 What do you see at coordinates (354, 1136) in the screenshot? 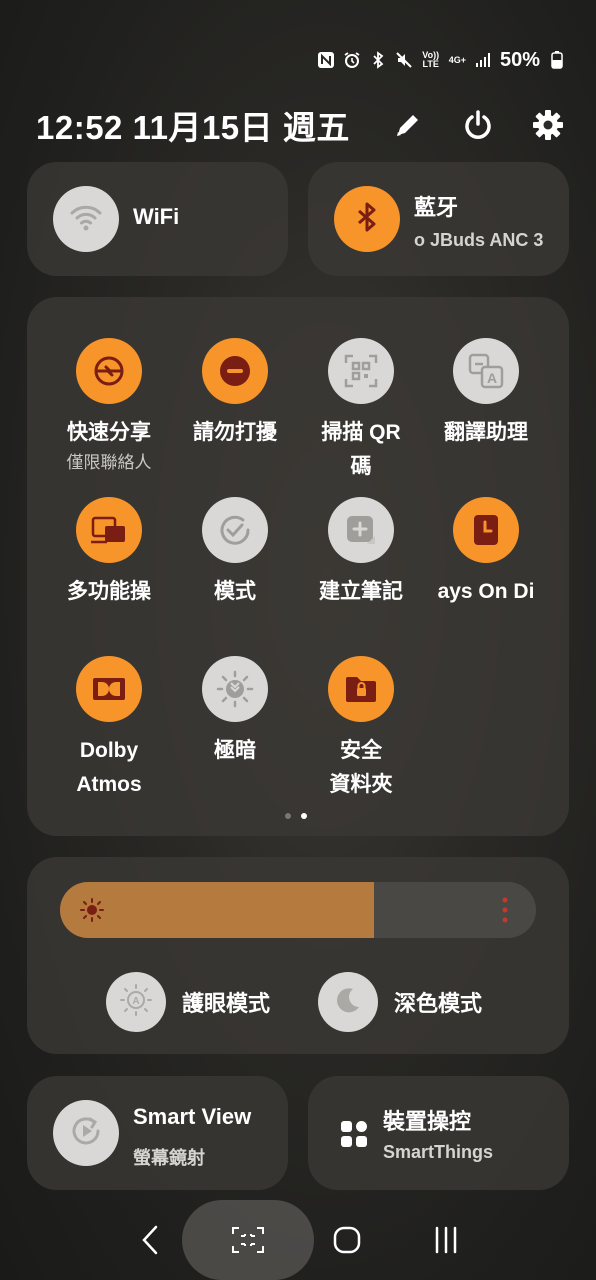
I see `device-control-icon` at bounding box center [354, 1136].